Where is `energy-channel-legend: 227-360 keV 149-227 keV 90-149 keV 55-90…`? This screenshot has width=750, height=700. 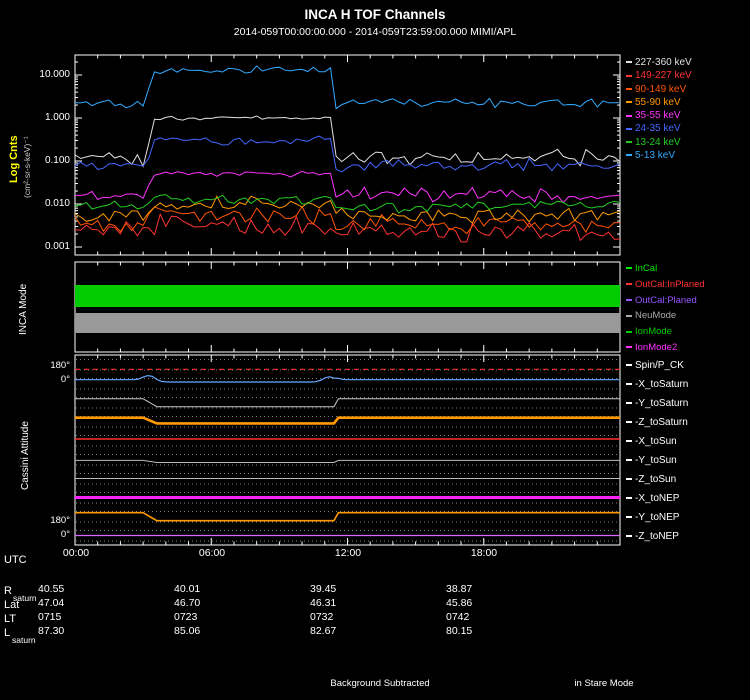
energy-channel-legend: 227-360 keV 149-227 keV 90-149 keV 55-90… is located at coordinates (659, 109).